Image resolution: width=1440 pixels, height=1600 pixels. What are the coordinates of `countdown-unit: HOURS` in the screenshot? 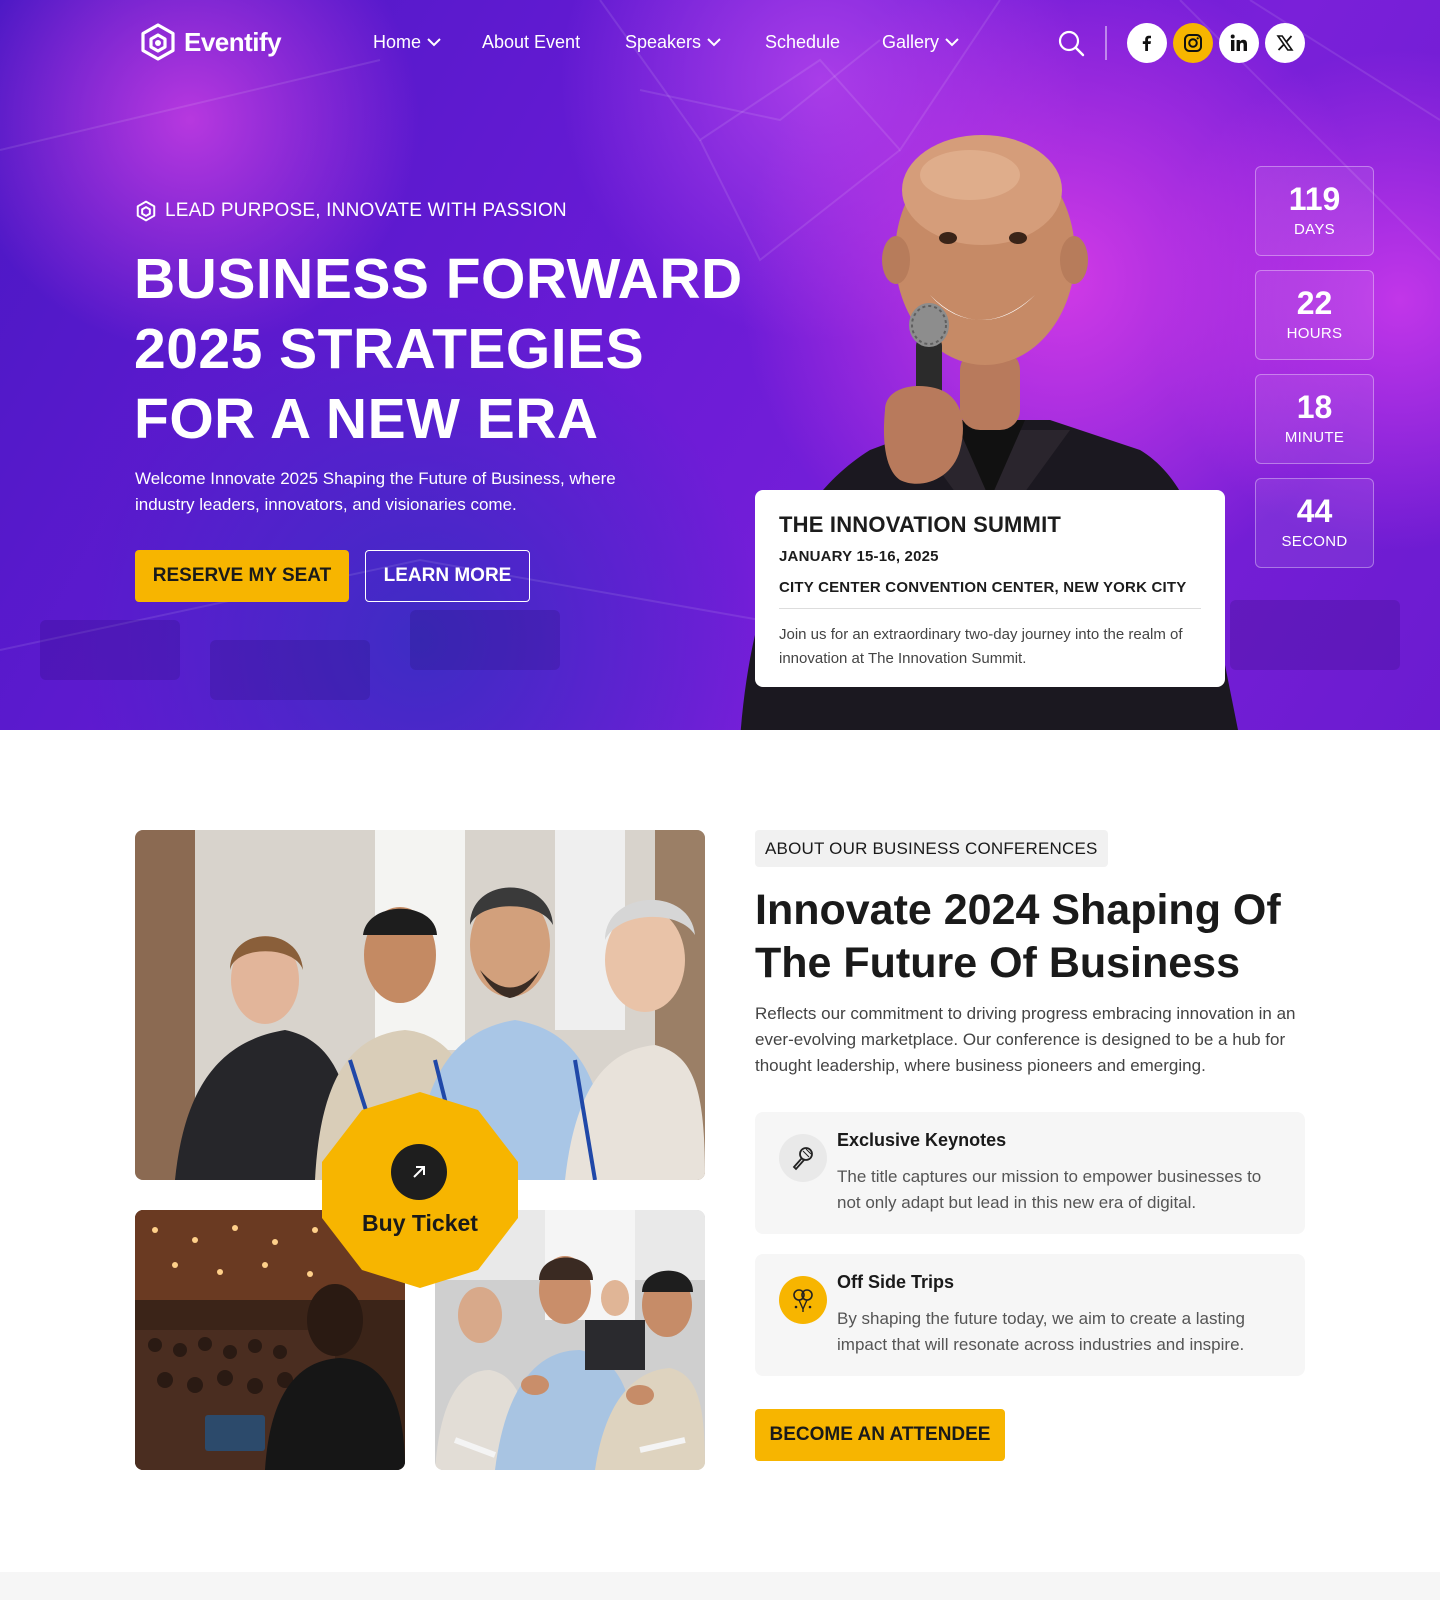 It's located at (1314, 333).